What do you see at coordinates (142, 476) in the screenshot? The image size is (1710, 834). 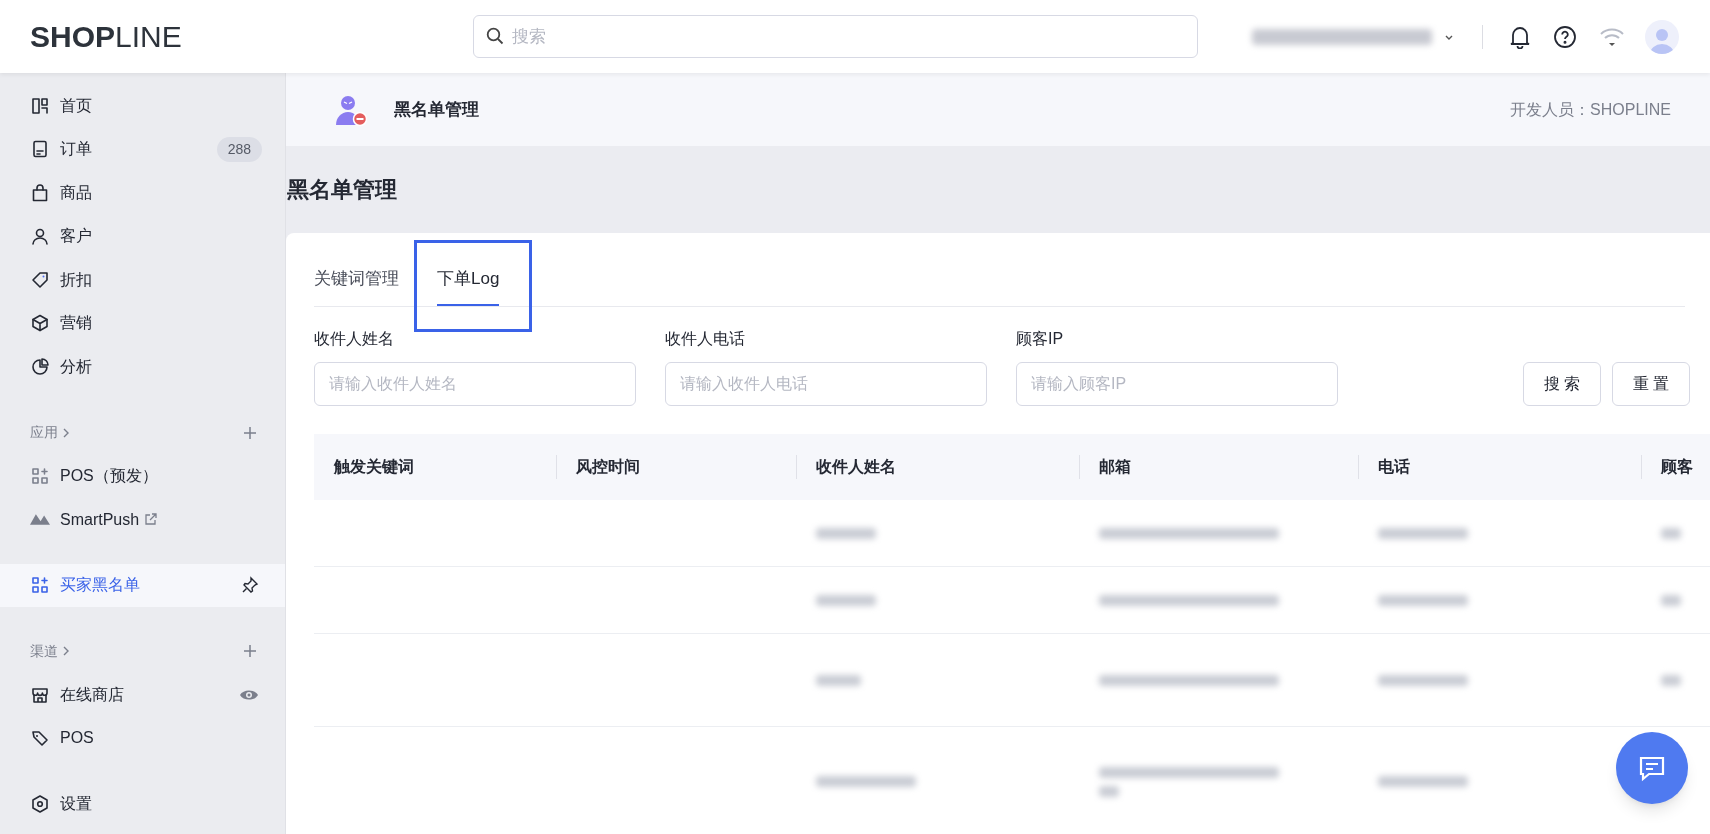 I see `sidebar-item: POS（预发）` at bounding box center [142, 476].